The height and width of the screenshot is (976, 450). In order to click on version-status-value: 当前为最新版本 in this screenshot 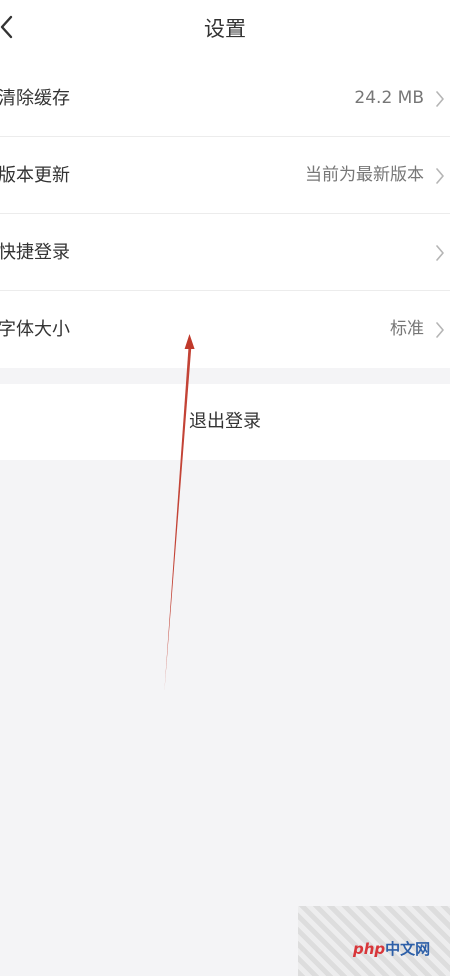, I will do `click(364, 175)`.